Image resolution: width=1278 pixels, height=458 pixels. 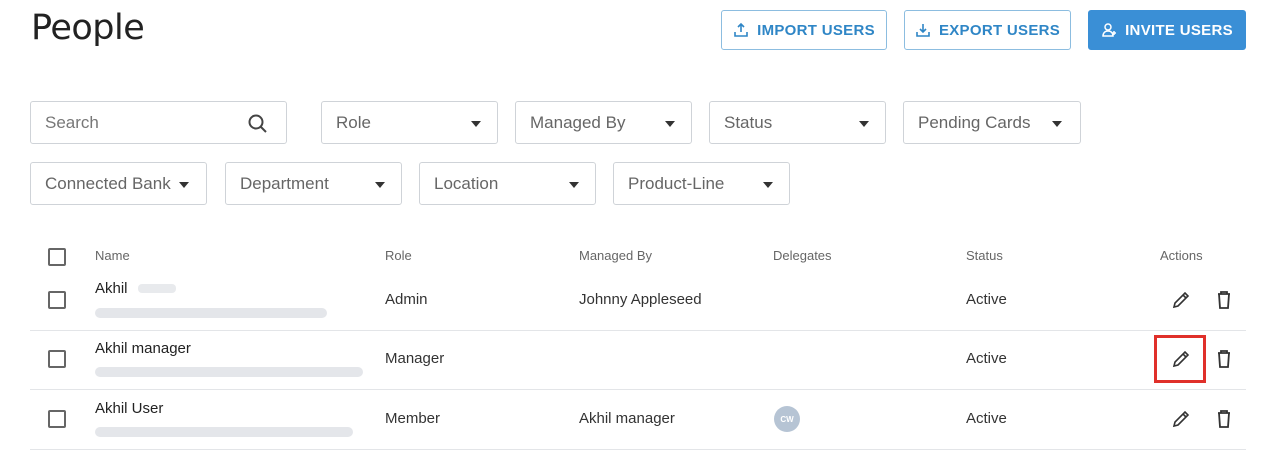 I want to click on export-users-button: EXPORT USERS, so click(x=987, y=30).